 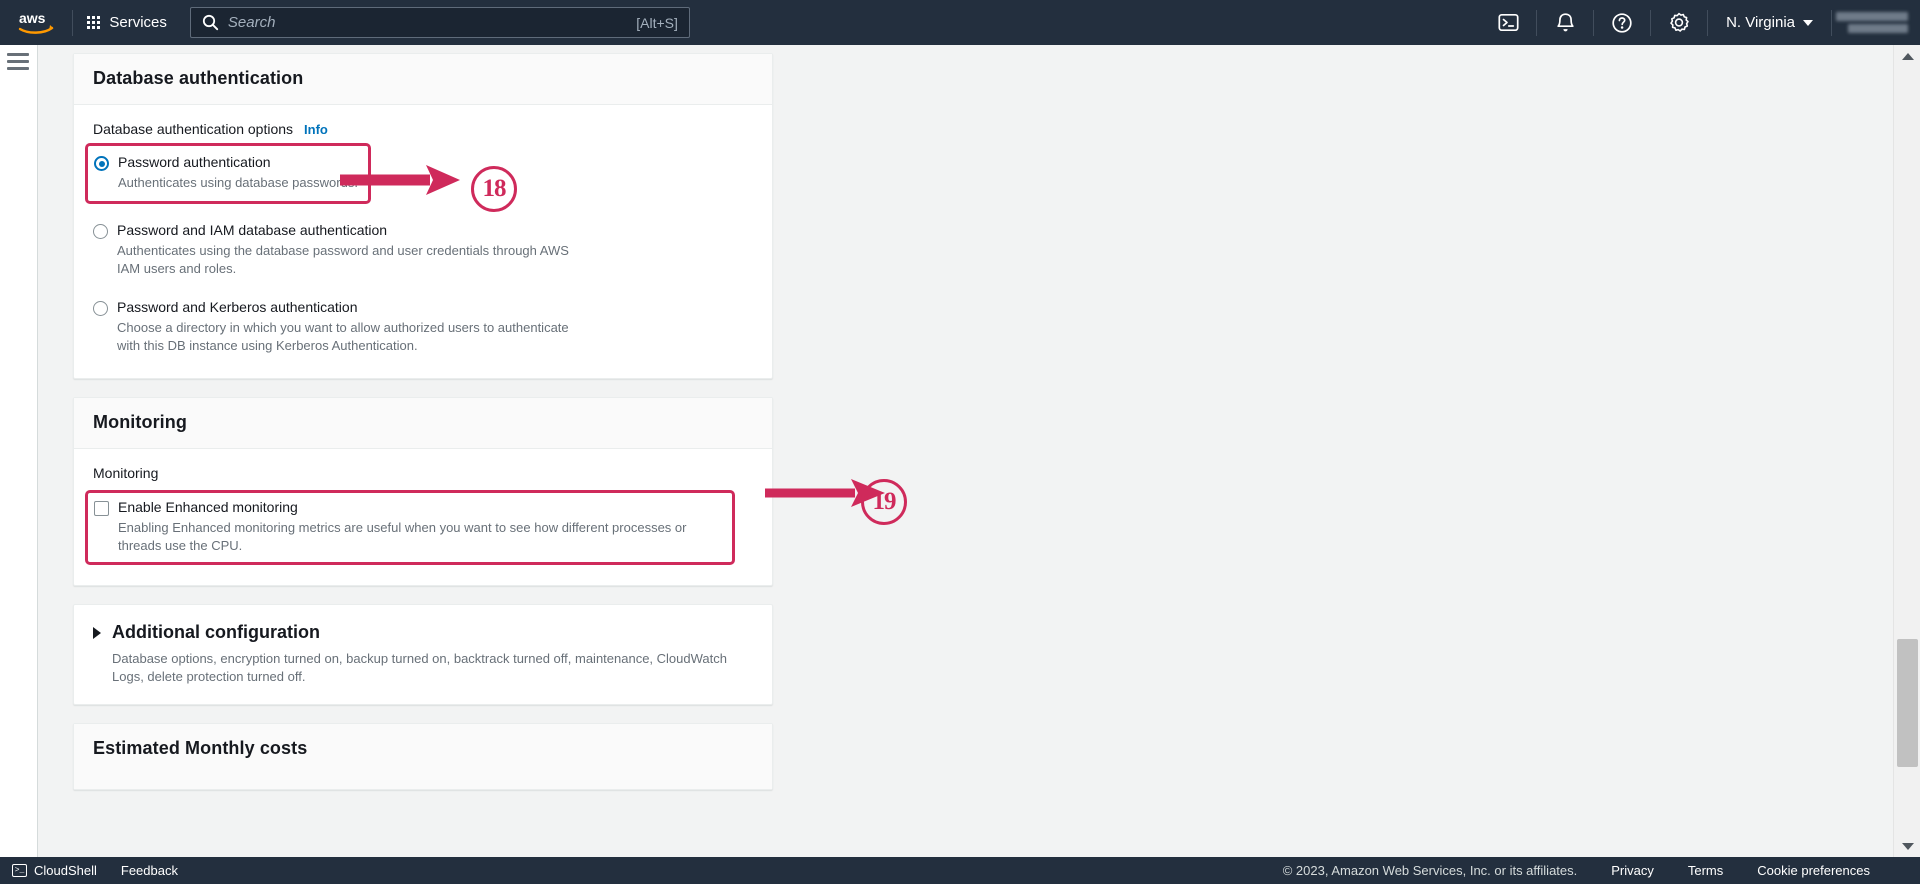 What do you see at coordinates (94, 22) in the screenshot?
I see `grid-icon` at bounding box center [94, 22].